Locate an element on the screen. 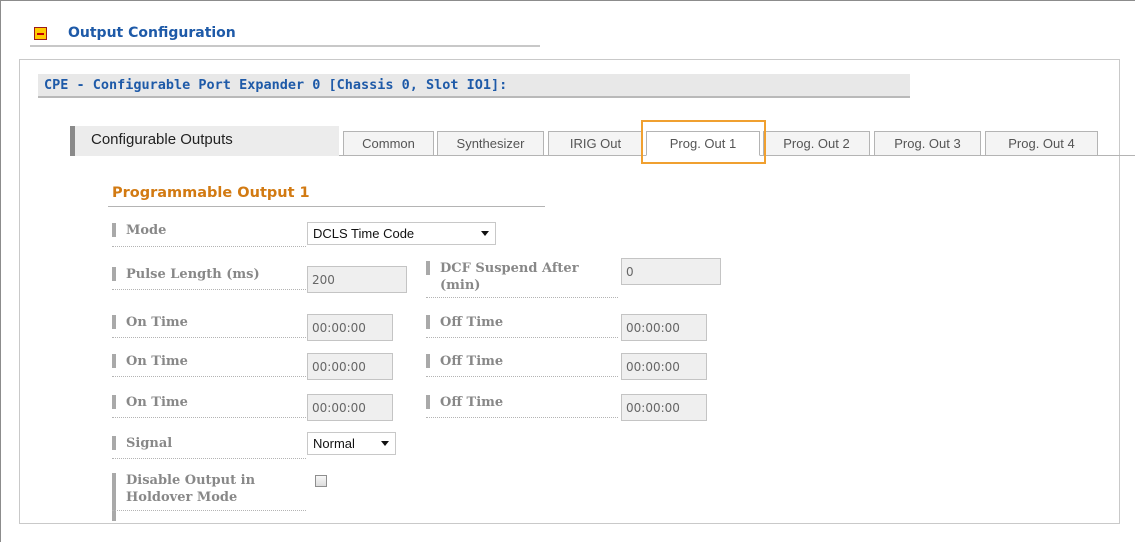  pulse-length-field: 200 is located at coordinates (357, 279).